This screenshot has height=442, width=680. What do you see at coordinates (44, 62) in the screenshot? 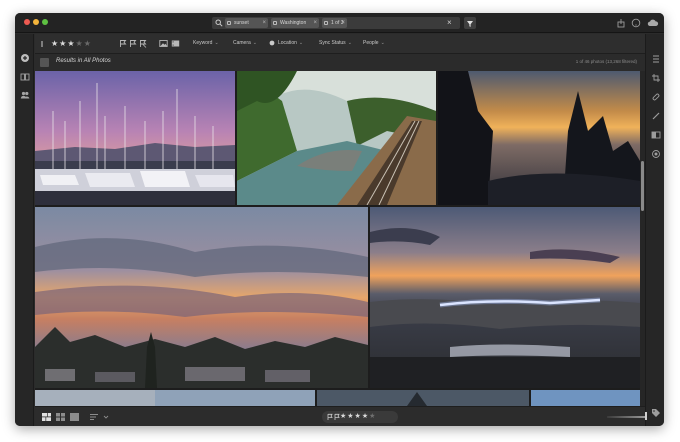
I see `album-icon` at bounding box center [44, 62].